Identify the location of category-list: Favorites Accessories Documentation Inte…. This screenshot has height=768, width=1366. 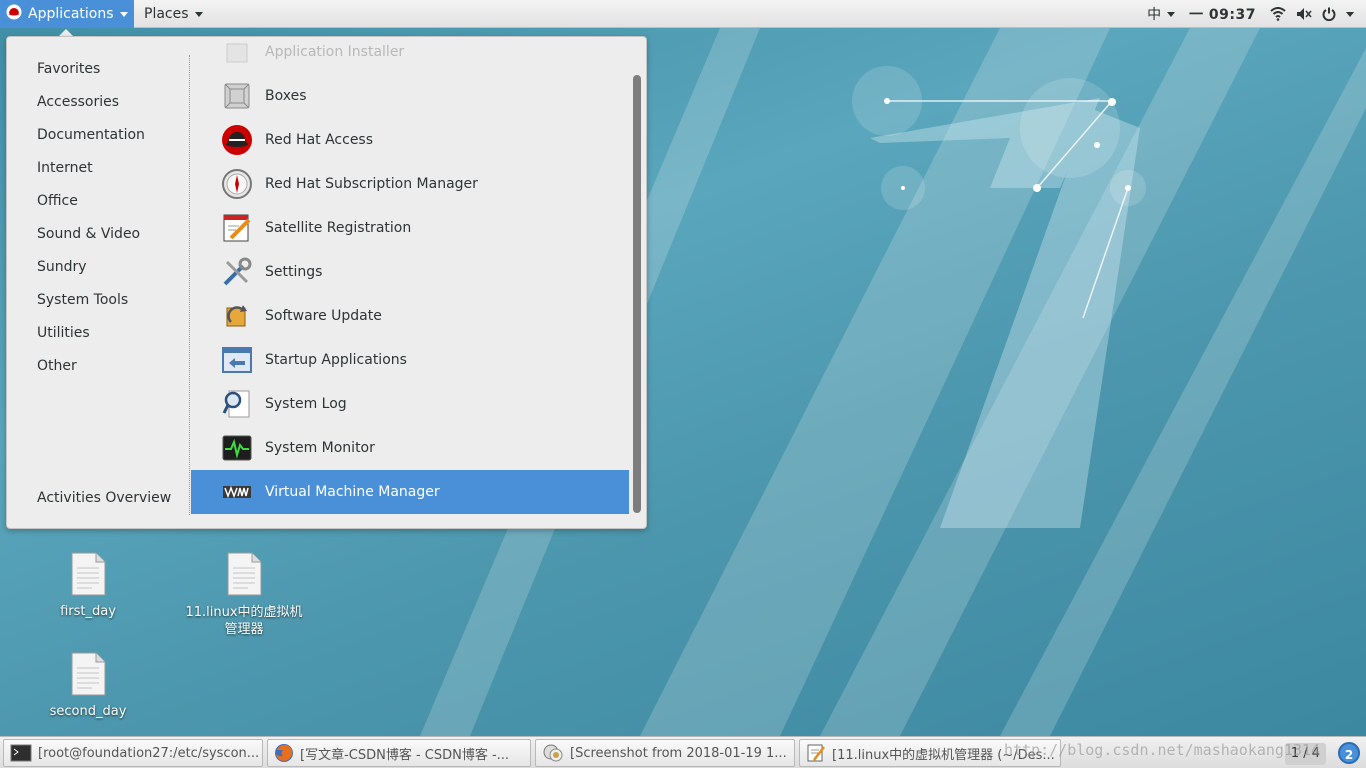
(97, 282).